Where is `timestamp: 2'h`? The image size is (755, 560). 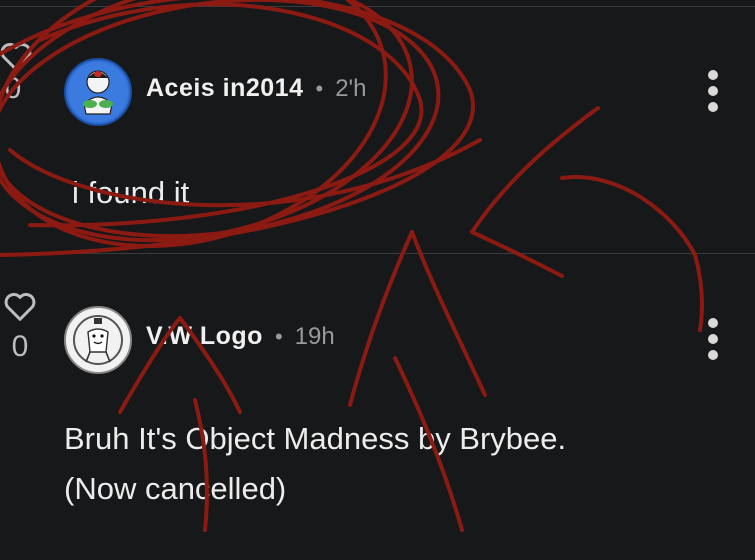
timestamp: 2'h is located at coordinates (351, 88).